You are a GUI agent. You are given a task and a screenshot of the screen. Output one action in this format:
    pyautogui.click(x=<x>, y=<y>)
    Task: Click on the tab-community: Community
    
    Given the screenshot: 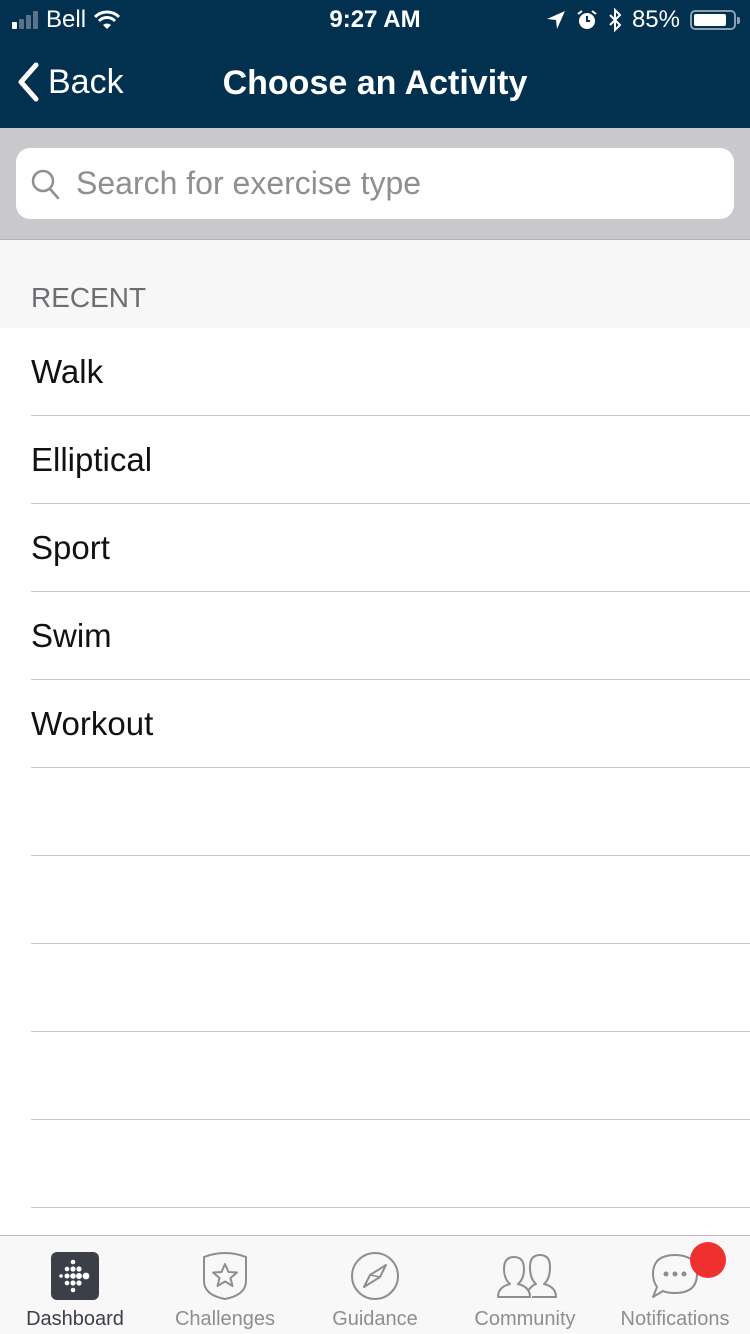 What is the action you would take?
    pyautogui.click(x=525, y=1285)
    